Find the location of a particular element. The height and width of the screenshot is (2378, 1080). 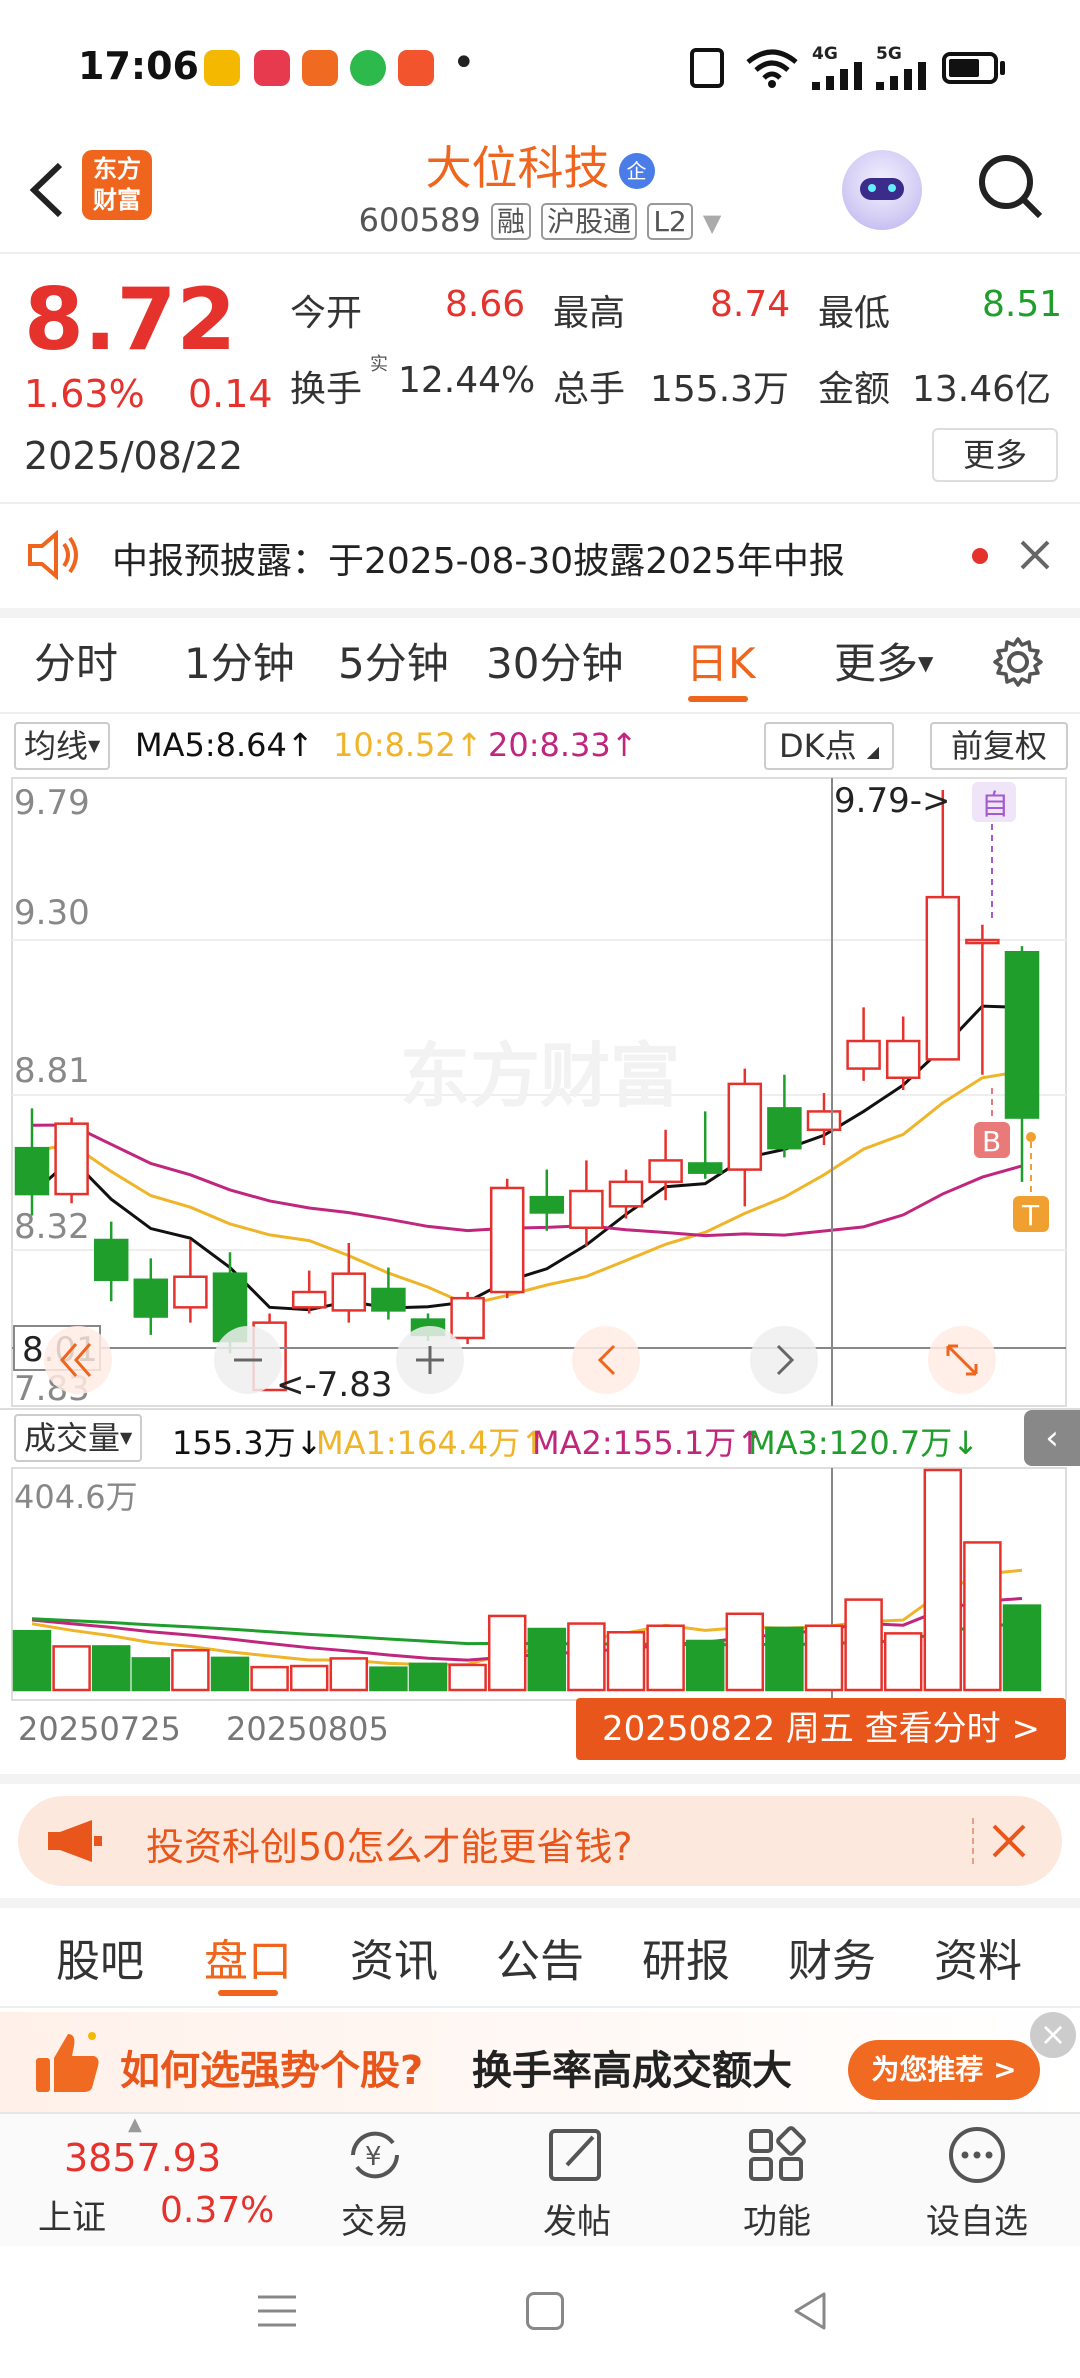

marker-b: B is located at coordinates (991, 1141).